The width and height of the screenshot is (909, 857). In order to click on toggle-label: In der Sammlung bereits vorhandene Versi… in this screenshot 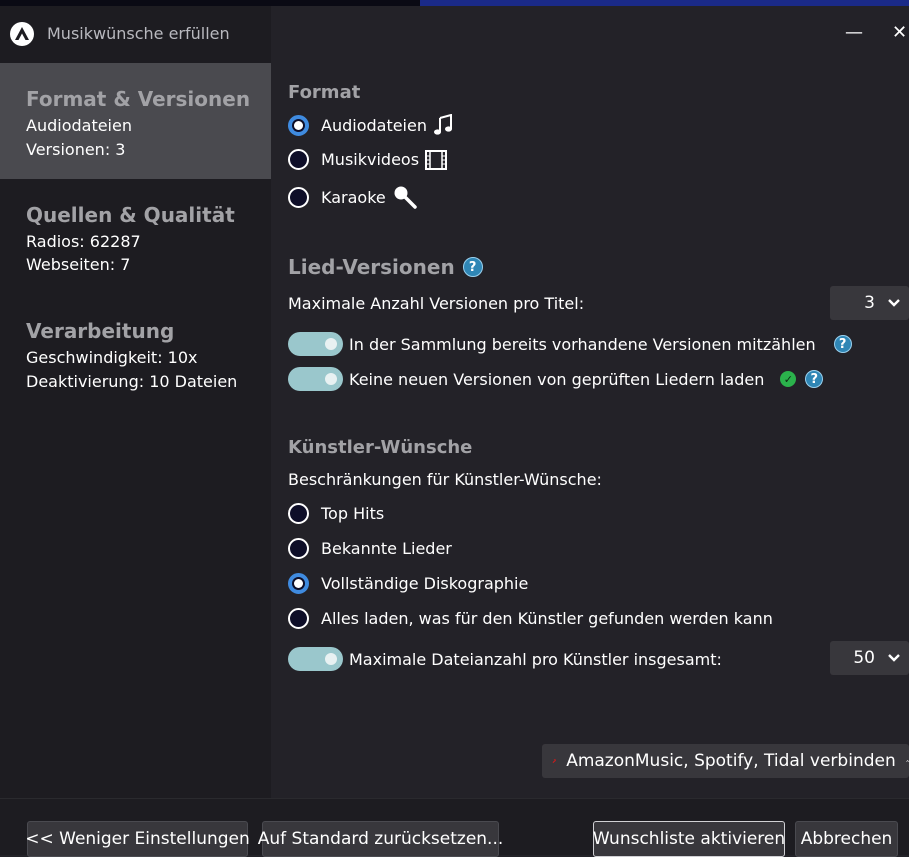, I will do `click(582, 344)`.